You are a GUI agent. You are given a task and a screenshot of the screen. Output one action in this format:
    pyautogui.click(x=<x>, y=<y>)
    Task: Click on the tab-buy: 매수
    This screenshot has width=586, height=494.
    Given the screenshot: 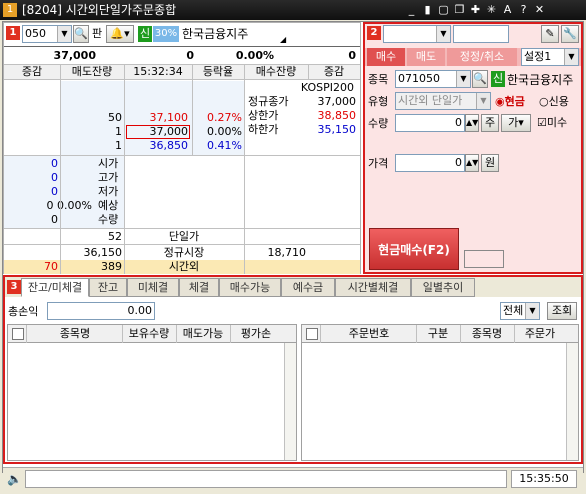 What is the action you would take?
    pyautogui.click(x=386, y=57)
    